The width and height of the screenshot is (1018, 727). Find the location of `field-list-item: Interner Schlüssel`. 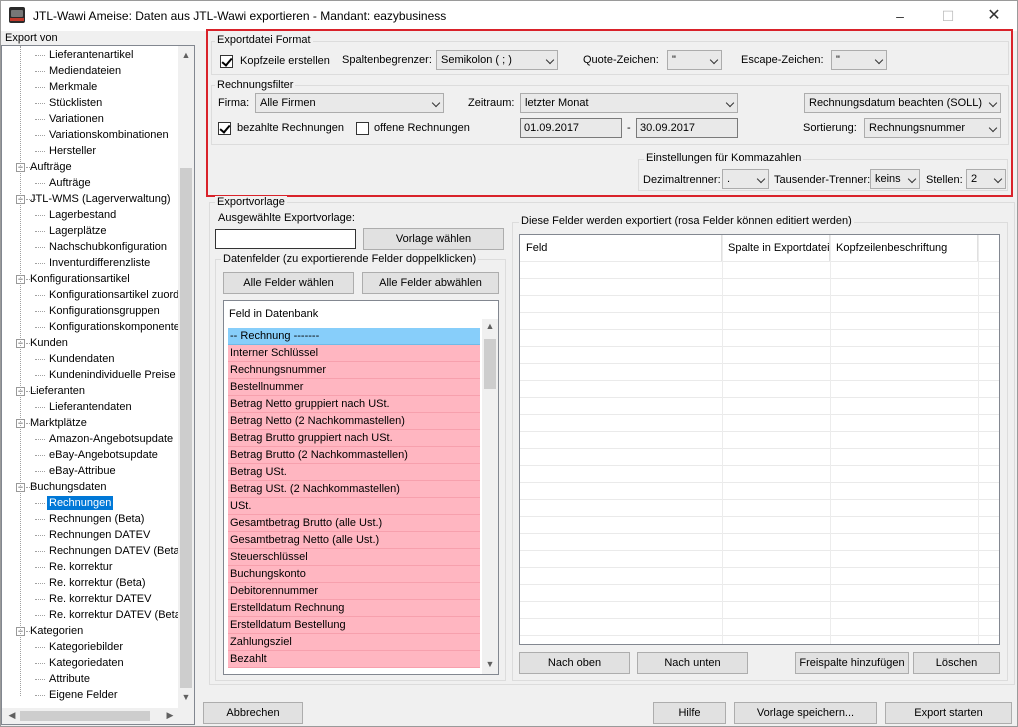

field-list-item: Interner Schlüssel is located at coordinates (354, 353).